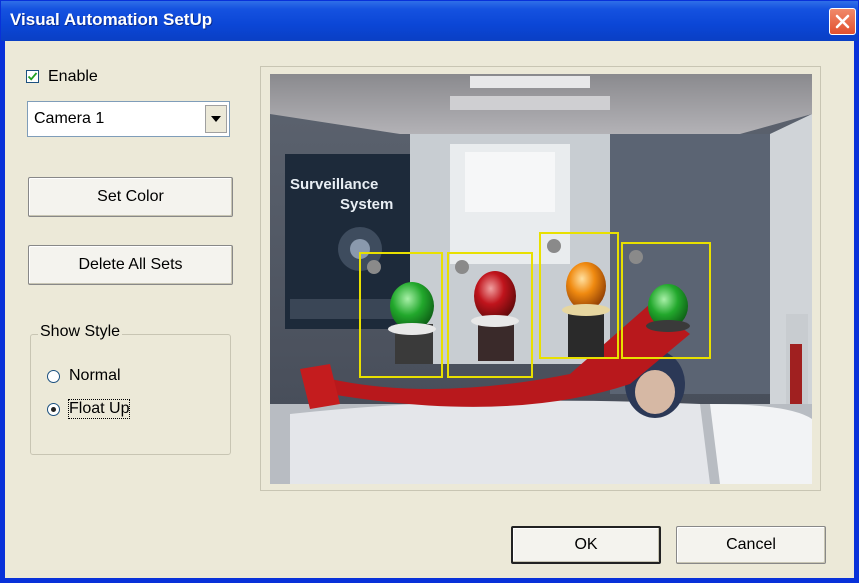  I want to click on camera-select-dropdown-button, so click(216, 119).